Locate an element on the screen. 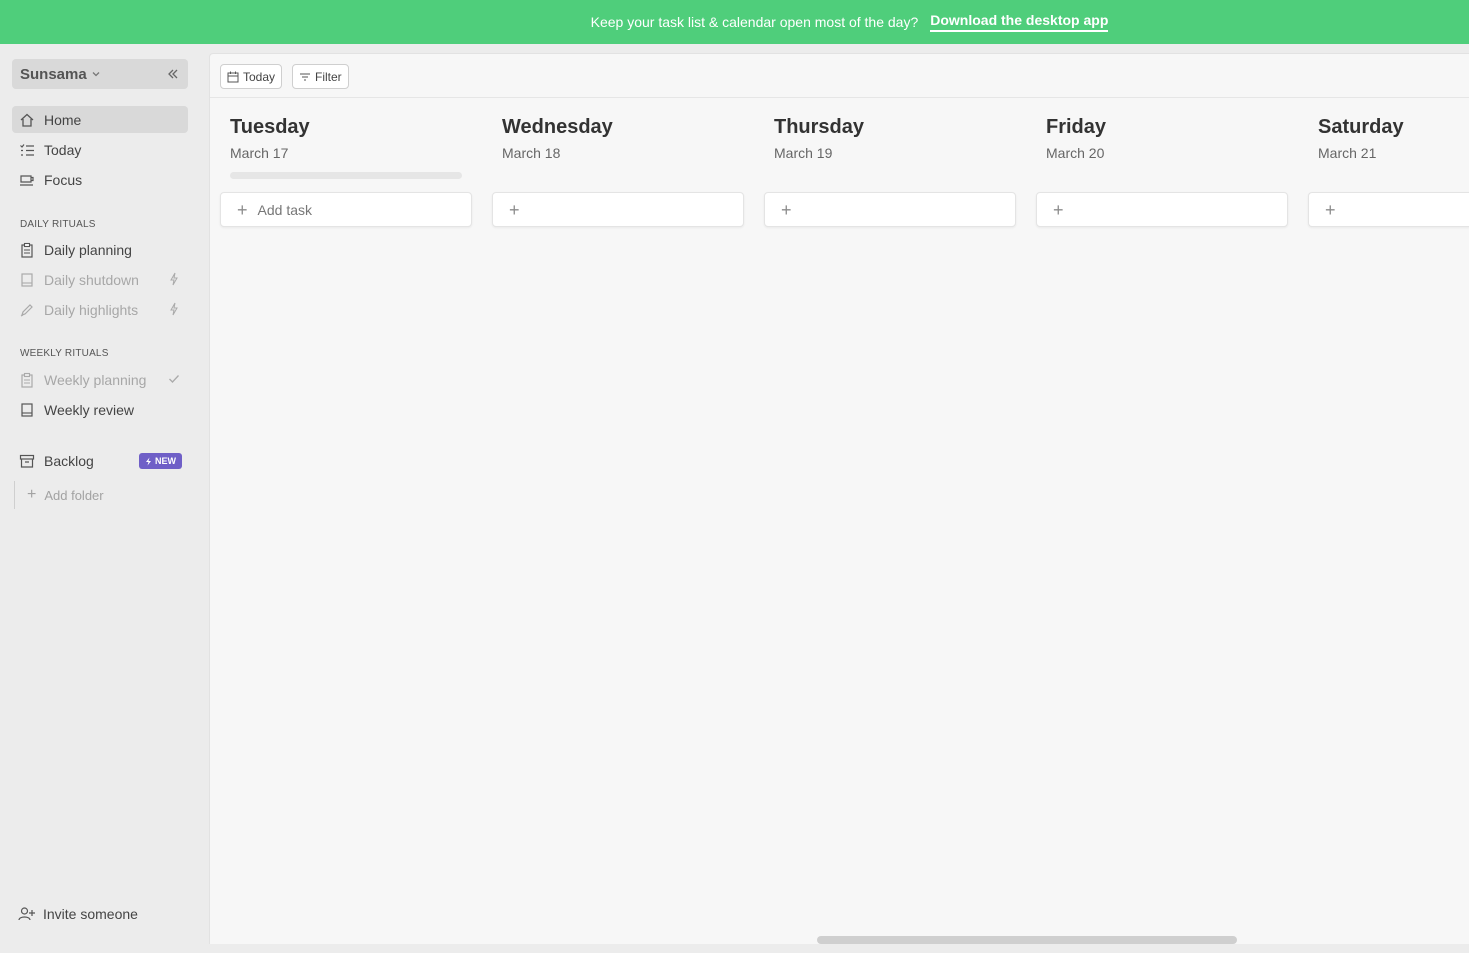 The width and height of the screenshot is (1469, 953). day-date: March 19 is located at coordinates (803, 153).